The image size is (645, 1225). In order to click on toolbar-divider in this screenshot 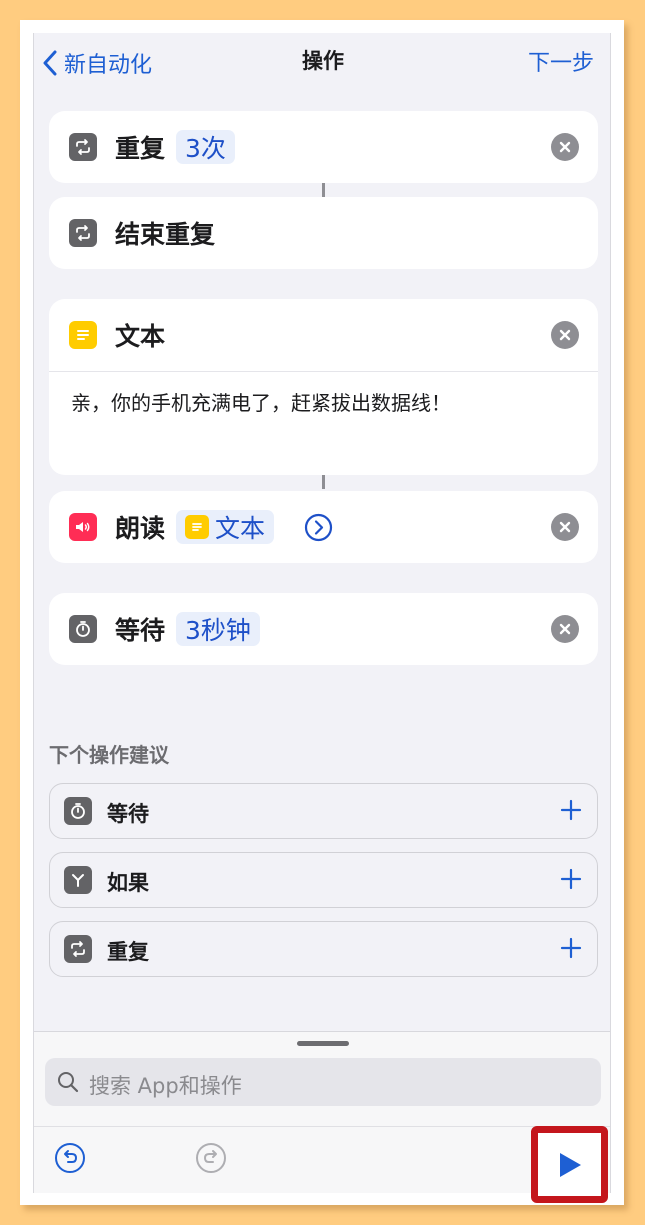, I will do `click(322, 1126)`.